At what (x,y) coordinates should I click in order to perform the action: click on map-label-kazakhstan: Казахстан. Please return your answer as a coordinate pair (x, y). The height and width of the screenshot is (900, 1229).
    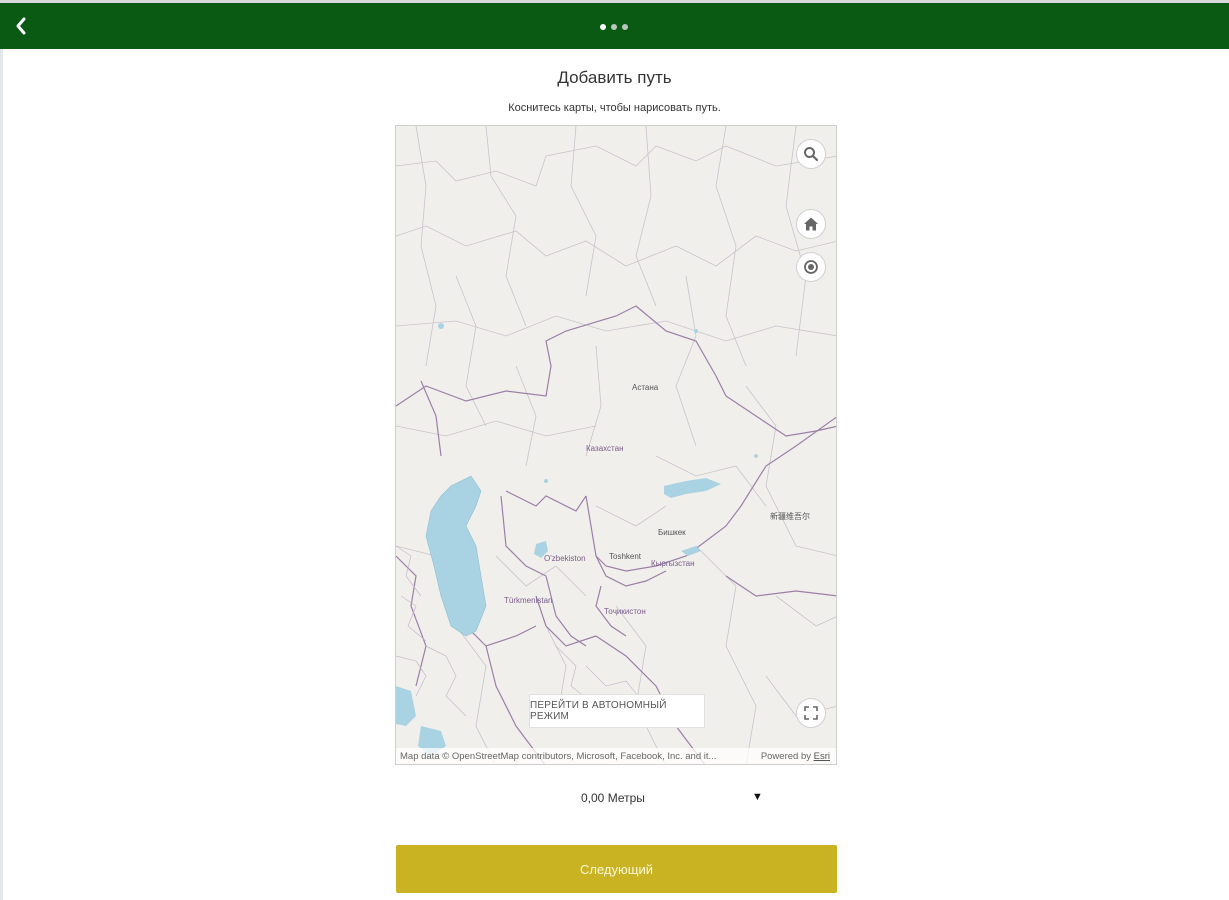
    Looking at the image, I should click on (605, 448).